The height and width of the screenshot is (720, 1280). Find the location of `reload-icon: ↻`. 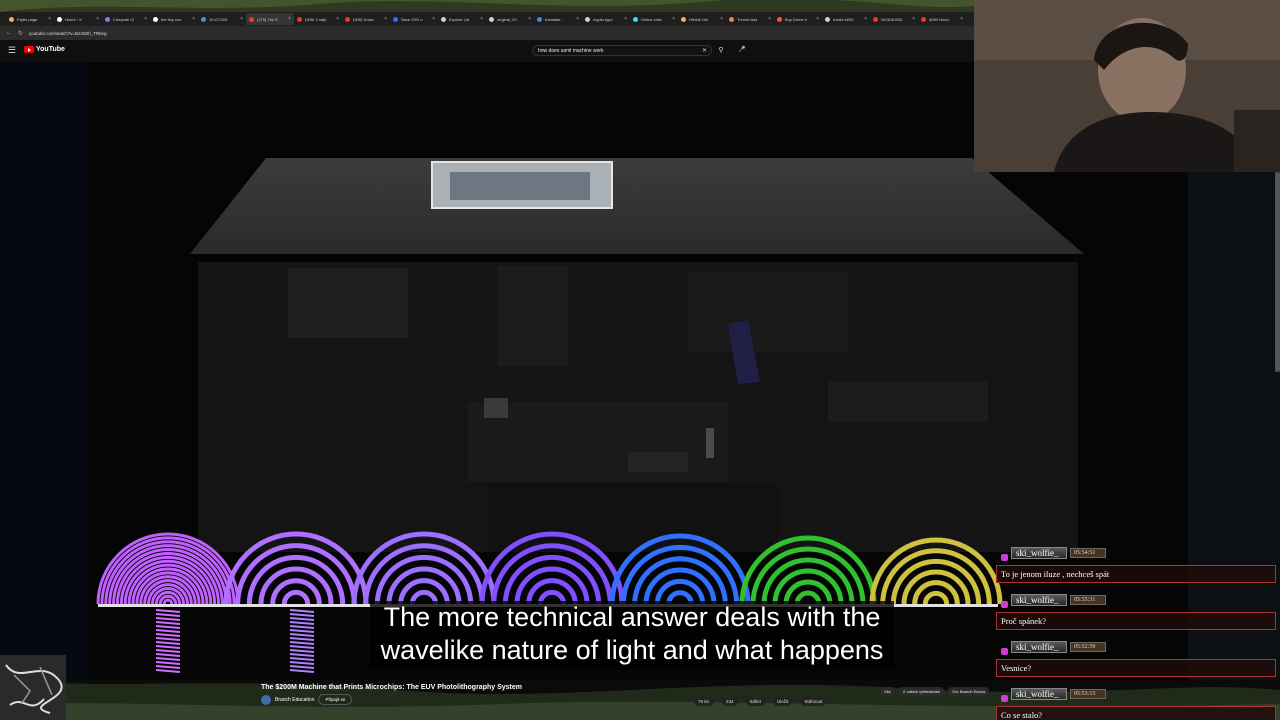

reload-icon: ↻ is located at coordinates (20, 33).